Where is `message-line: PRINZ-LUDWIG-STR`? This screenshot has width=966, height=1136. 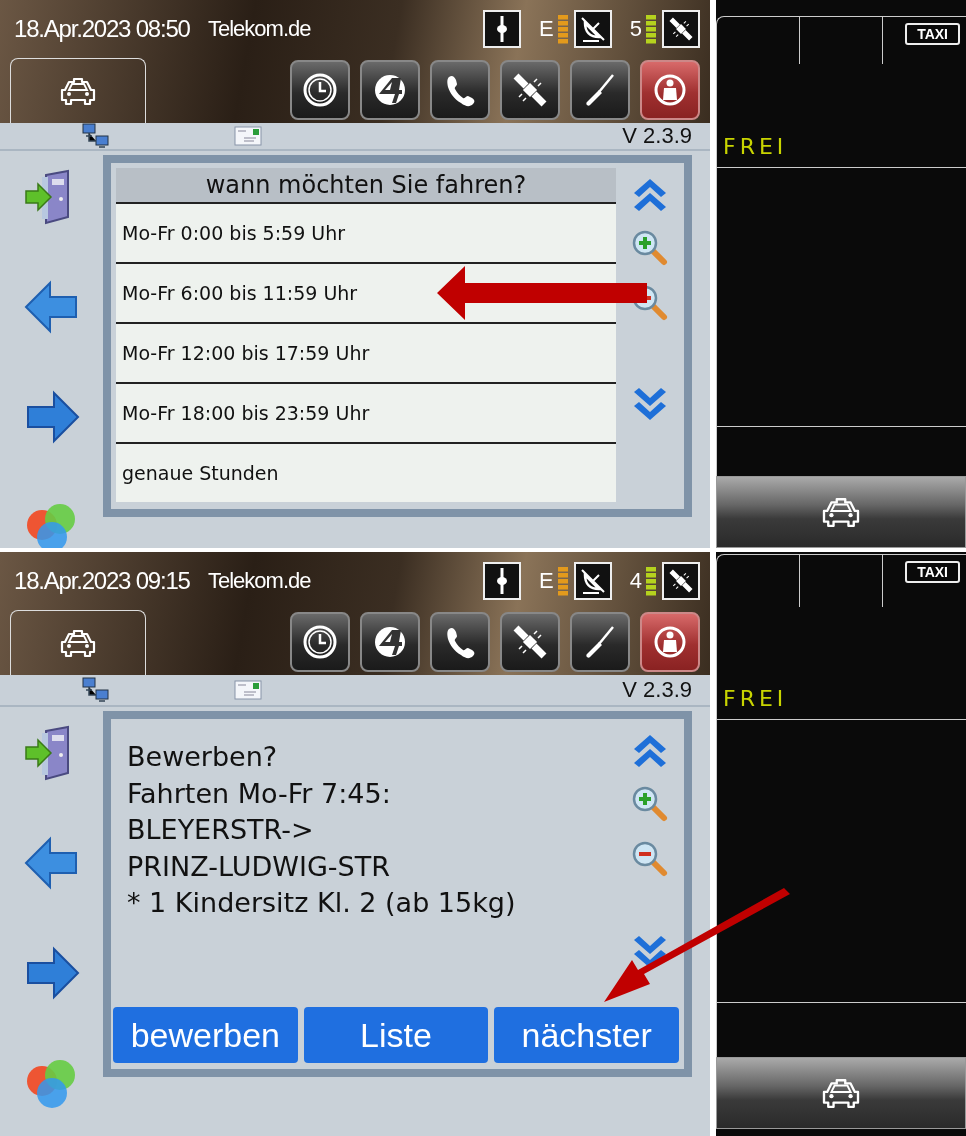
message-line: PRINZ-LUDWIG-STR is located at coordinates (259, 866).